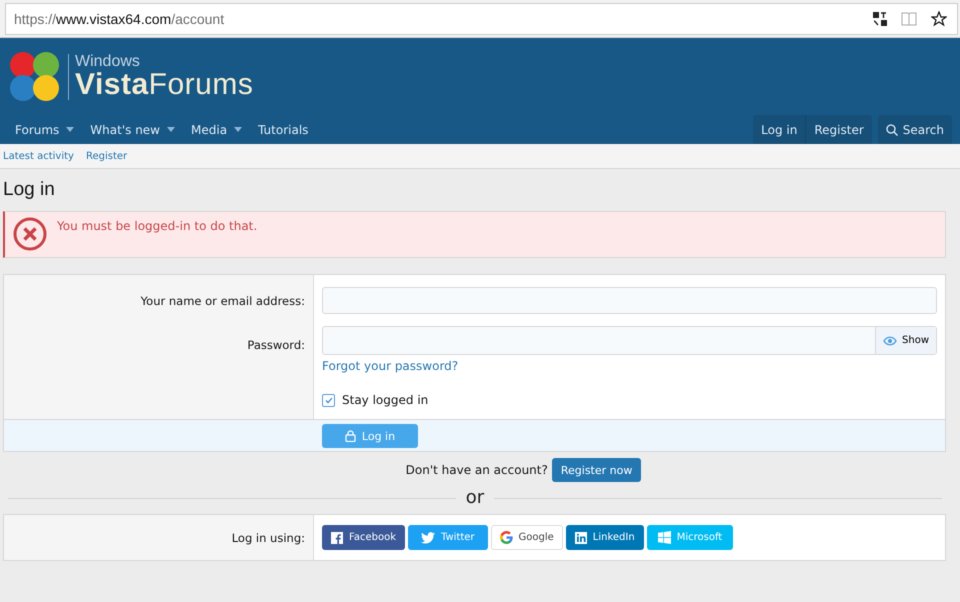 Image resolution: width=960 pixels, height=602 pixels. Describe the element at coordinates (132, 129) in the screenshot. I see `nav-tab: What's new` at that location.